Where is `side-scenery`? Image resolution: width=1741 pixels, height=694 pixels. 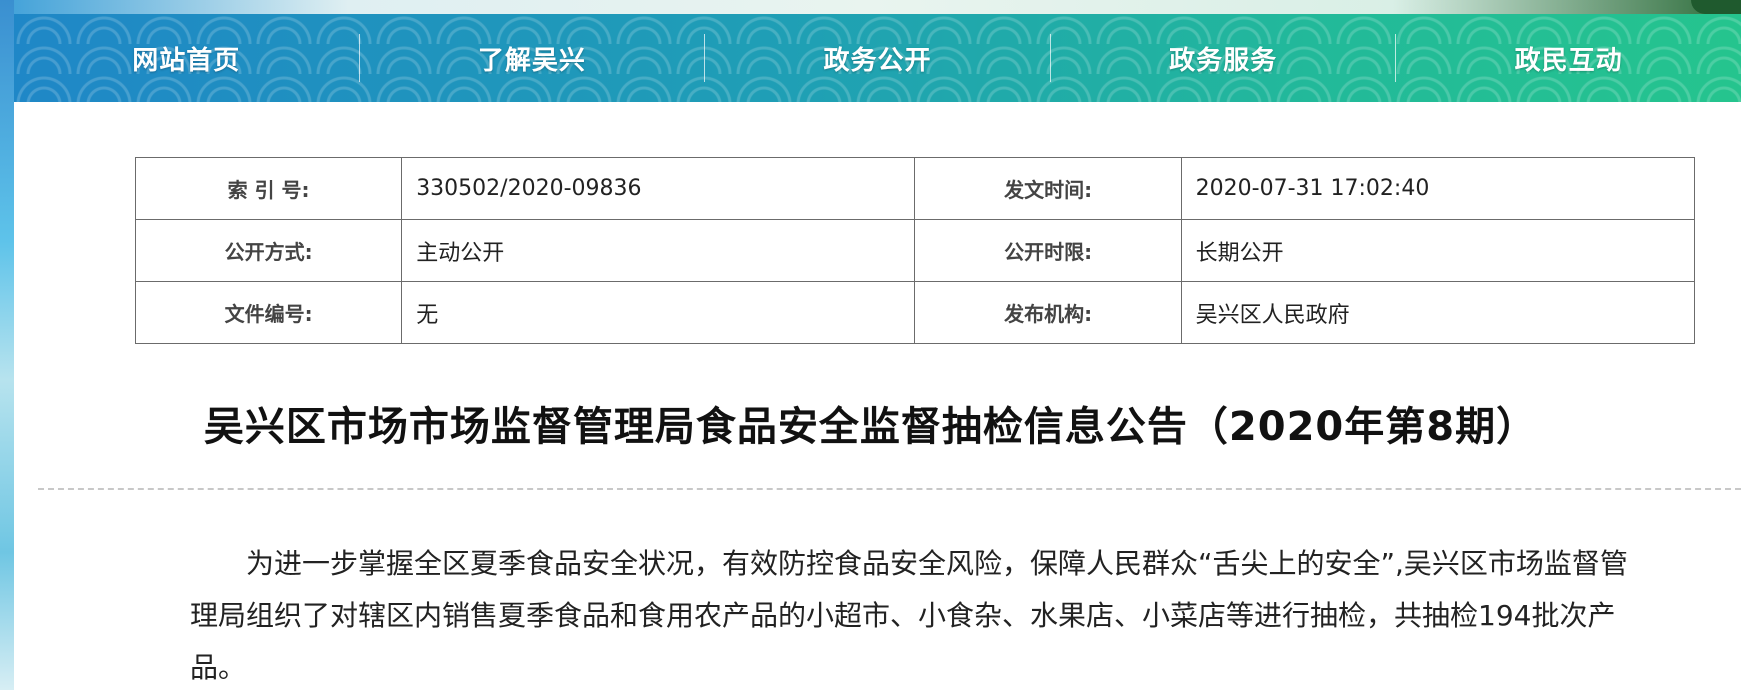 side-scenery is located at coordinates (7, 345).